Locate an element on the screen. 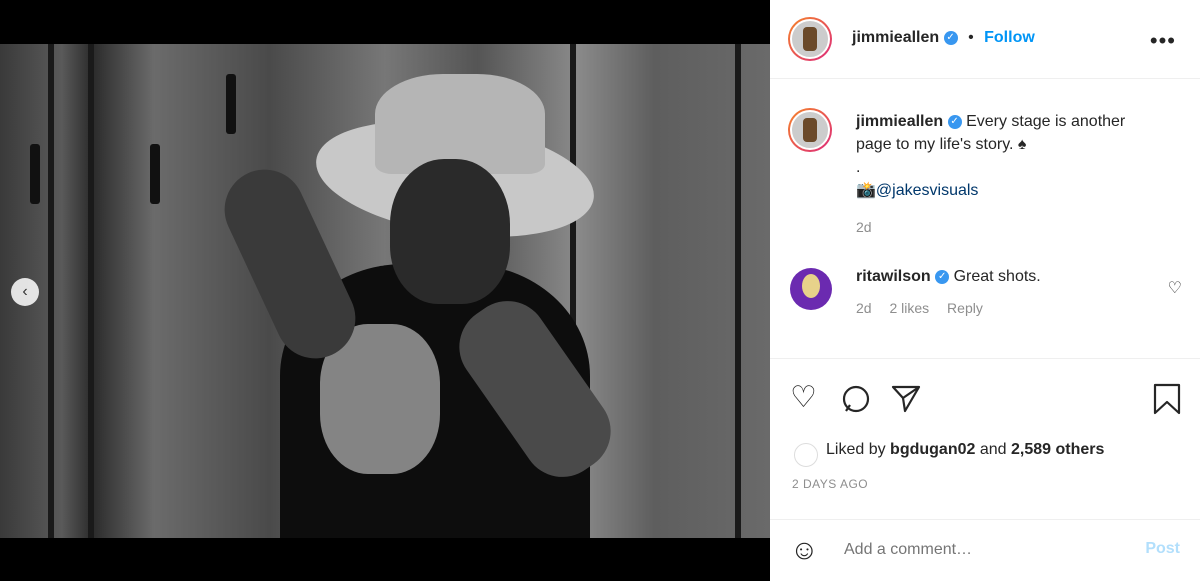 The height and width of the screenshot is (581, 1200). post-header: jimmieallen ✓ • Follow ••• is located at coordinates (985, 39).